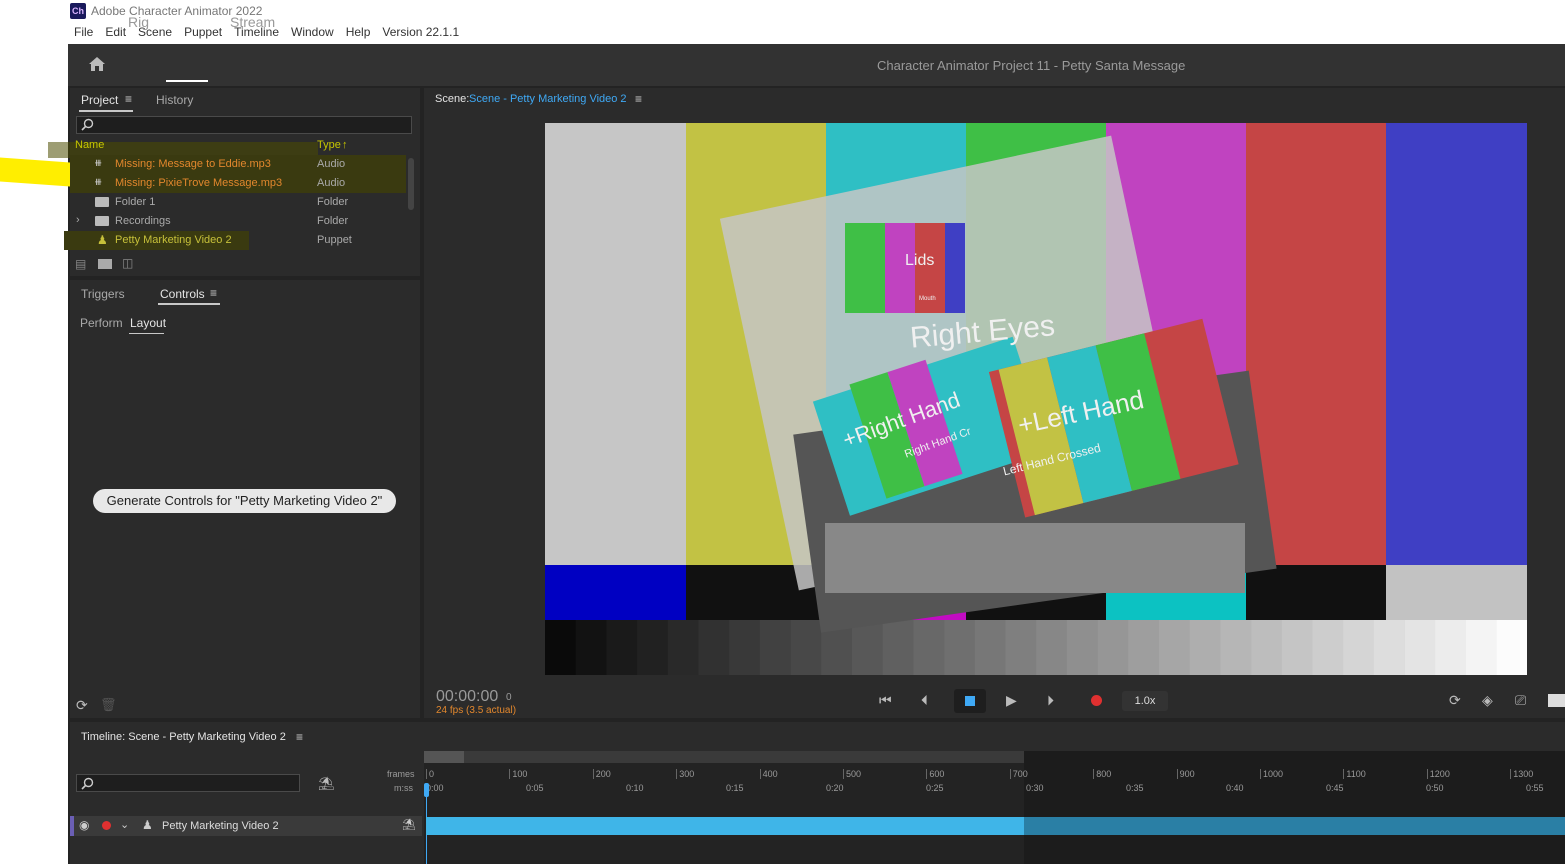 The image size is (1565, 864). I want to click on play-icon: ▶, so click(1011, 700).